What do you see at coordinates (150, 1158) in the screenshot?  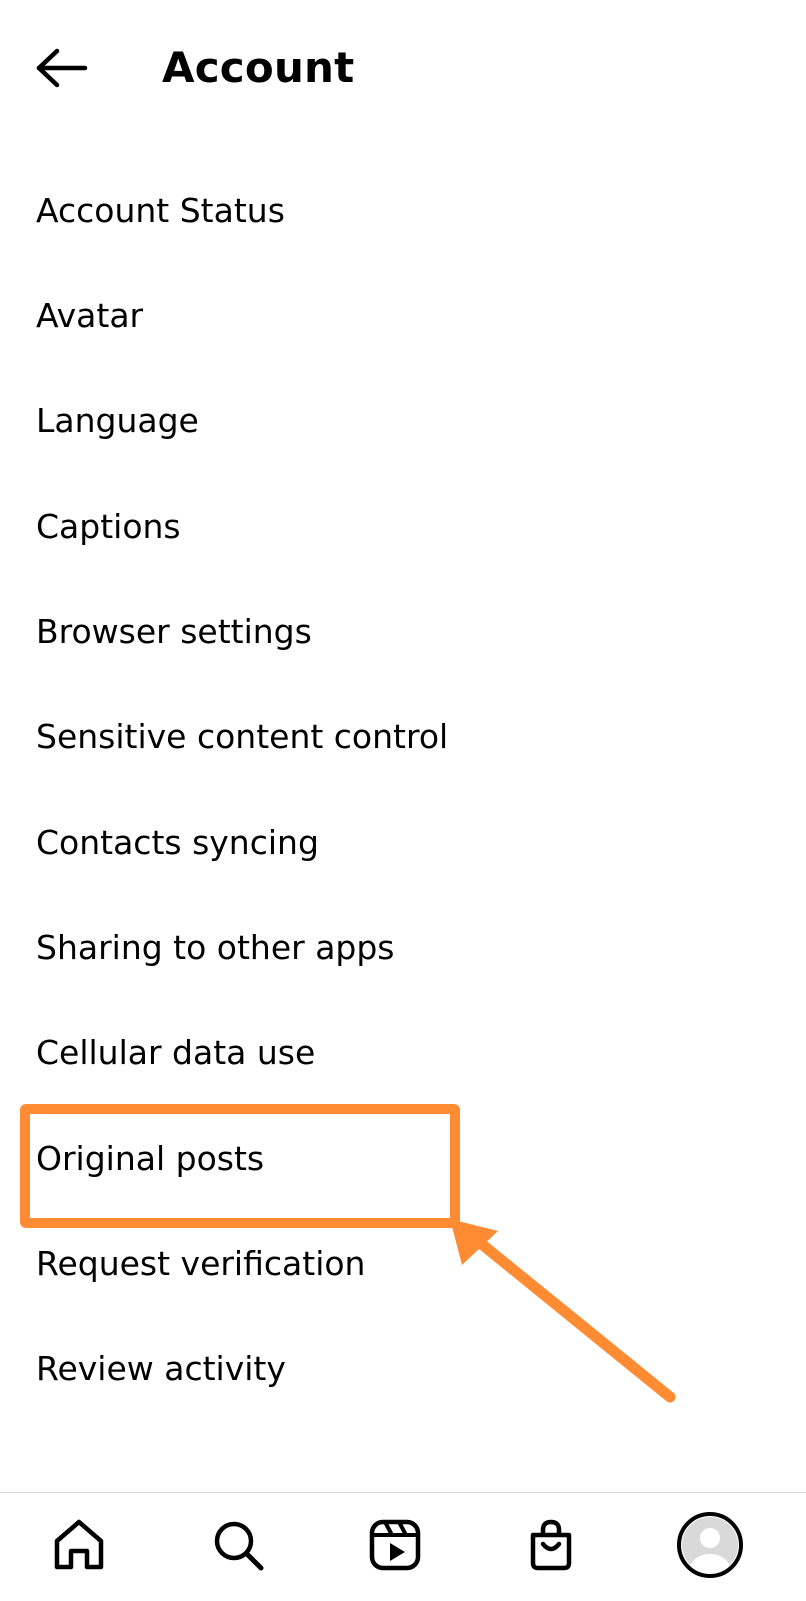 I see `menu-item-label: Original posts` at bounding box center [150, 1158].